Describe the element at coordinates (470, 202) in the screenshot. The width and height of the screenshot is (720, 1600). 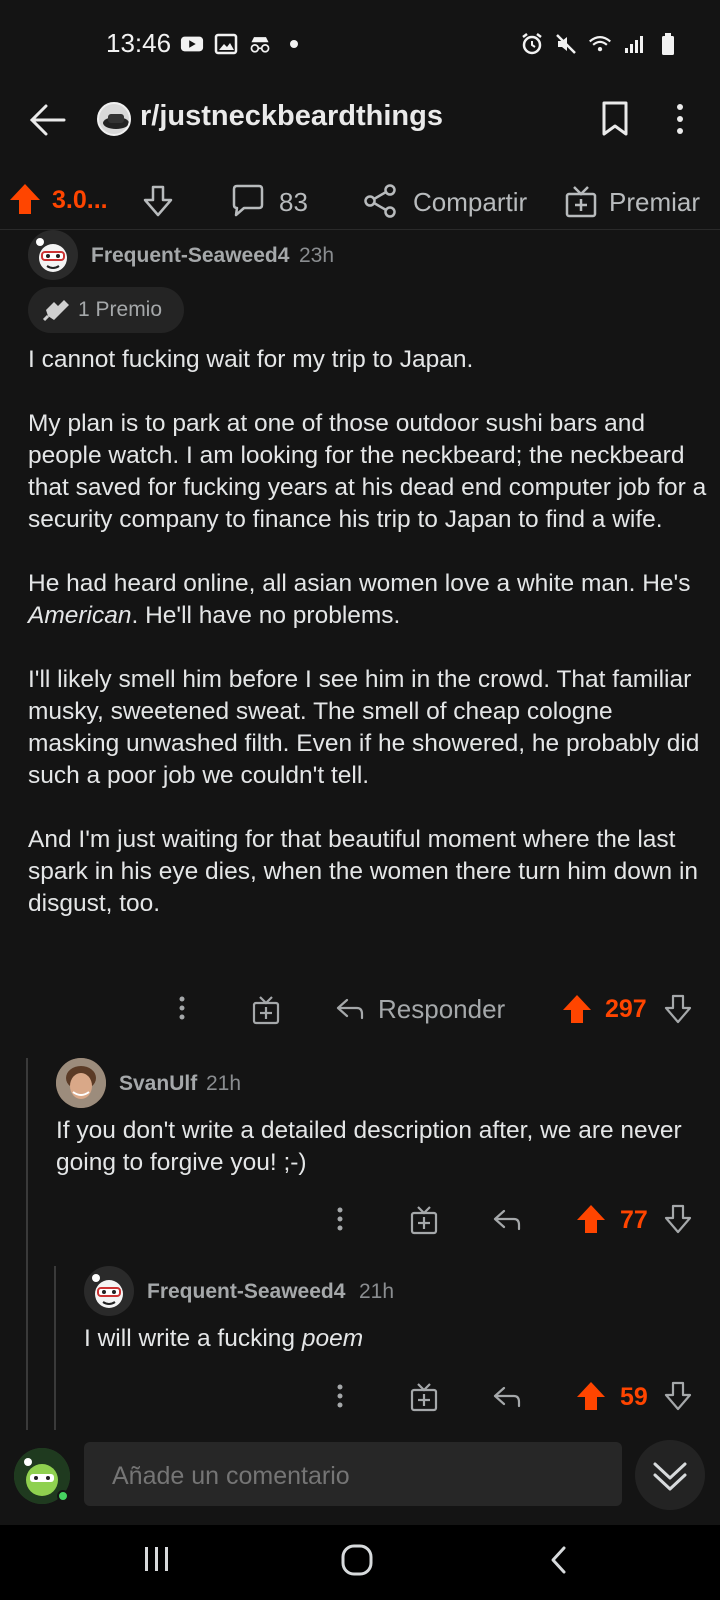
I see `share-button: Compartir` at that location.